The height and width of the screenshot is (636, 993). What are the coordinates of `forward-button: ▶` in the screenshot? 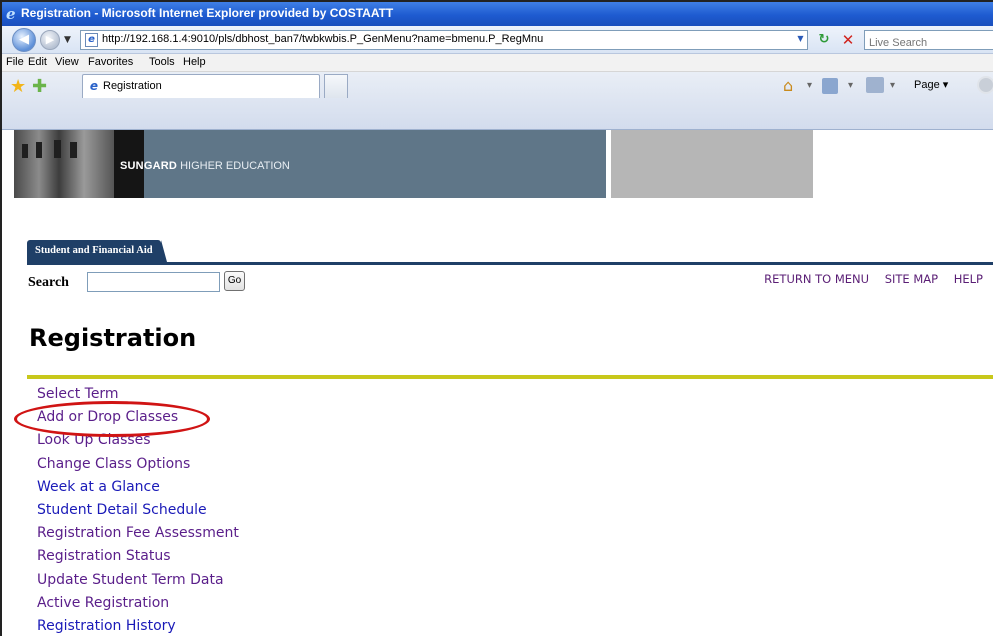 It's located at (50, 40).